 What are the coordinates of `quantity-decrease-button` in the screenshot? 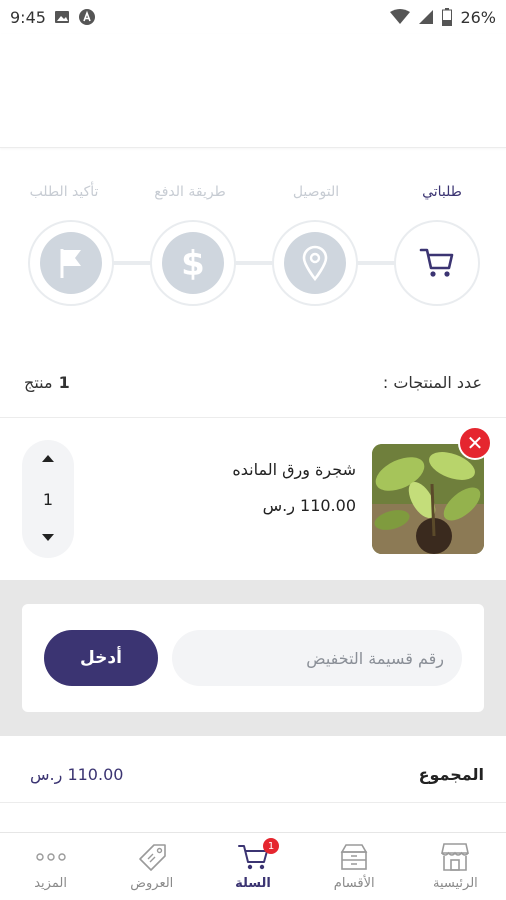 It's located at (48, 539).